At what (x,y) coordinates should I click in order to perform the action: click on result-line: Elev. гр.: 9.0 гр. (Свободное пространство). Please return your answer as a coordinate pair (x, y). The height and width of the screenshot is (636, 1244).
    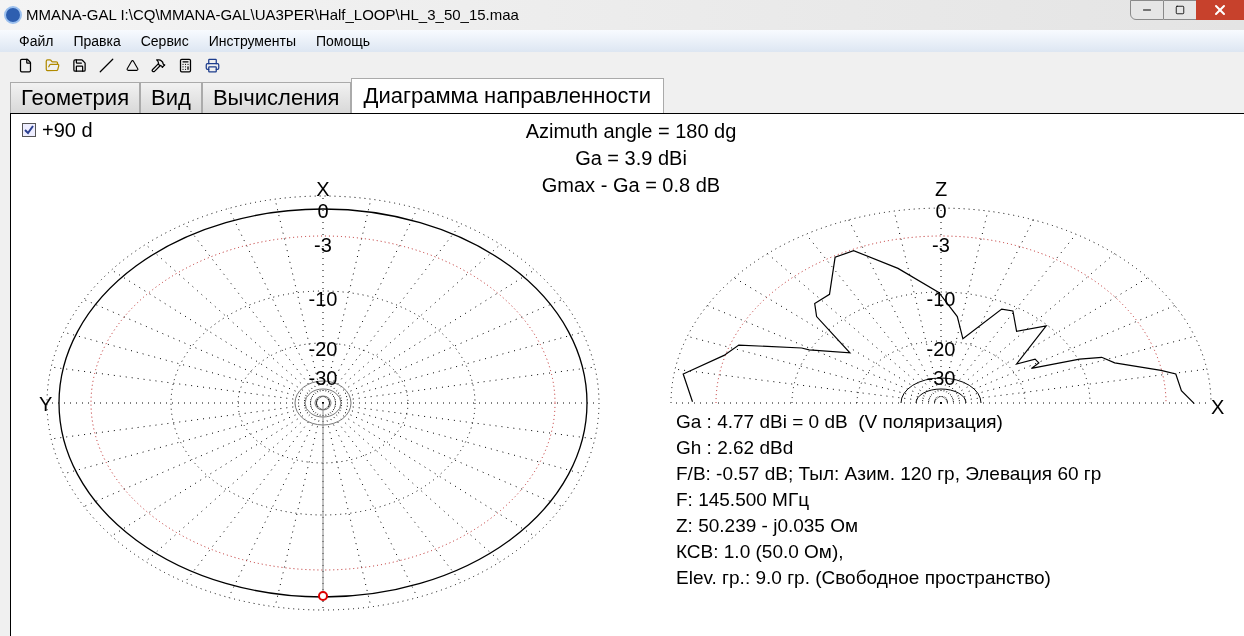
    Looking at the image, I should click on (864, 578).